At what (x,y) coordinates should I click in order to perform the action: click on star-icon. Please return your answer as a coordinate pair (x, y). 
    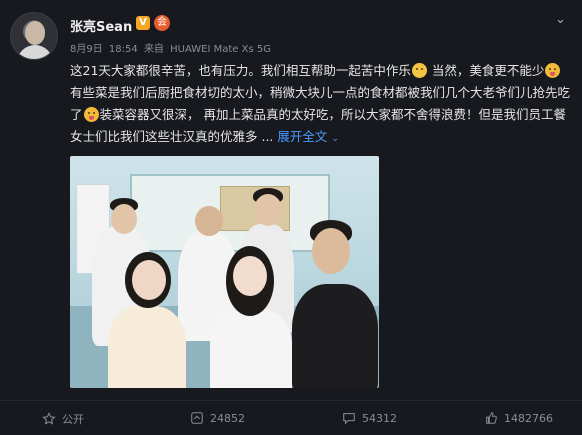
    Looking at the image, I should click on (49, 418).